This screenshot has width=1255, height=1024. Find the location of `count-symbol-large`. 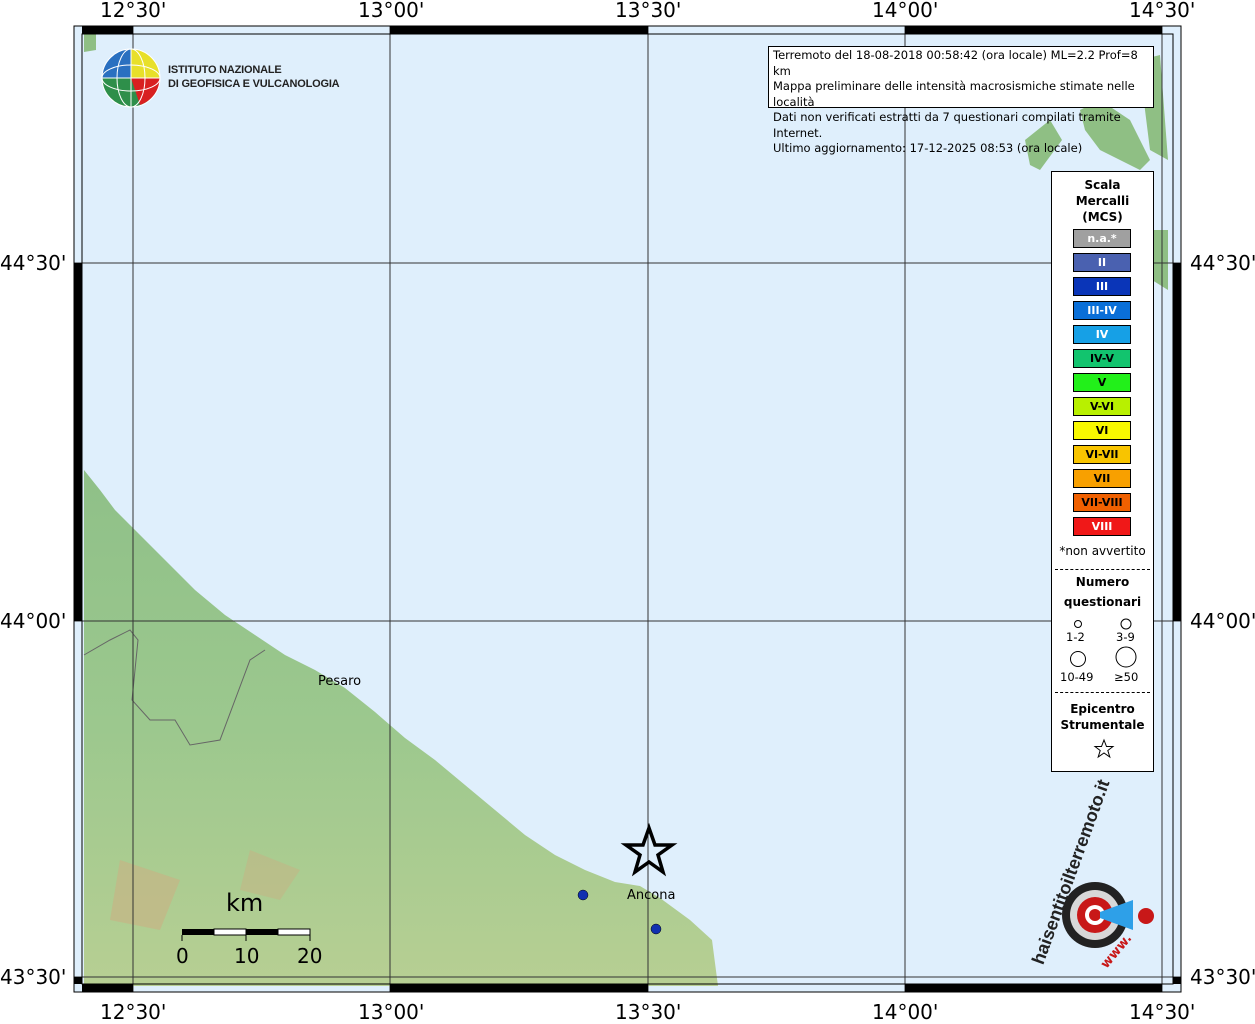

count-symbol-large is located at coordinates (1078, 659).